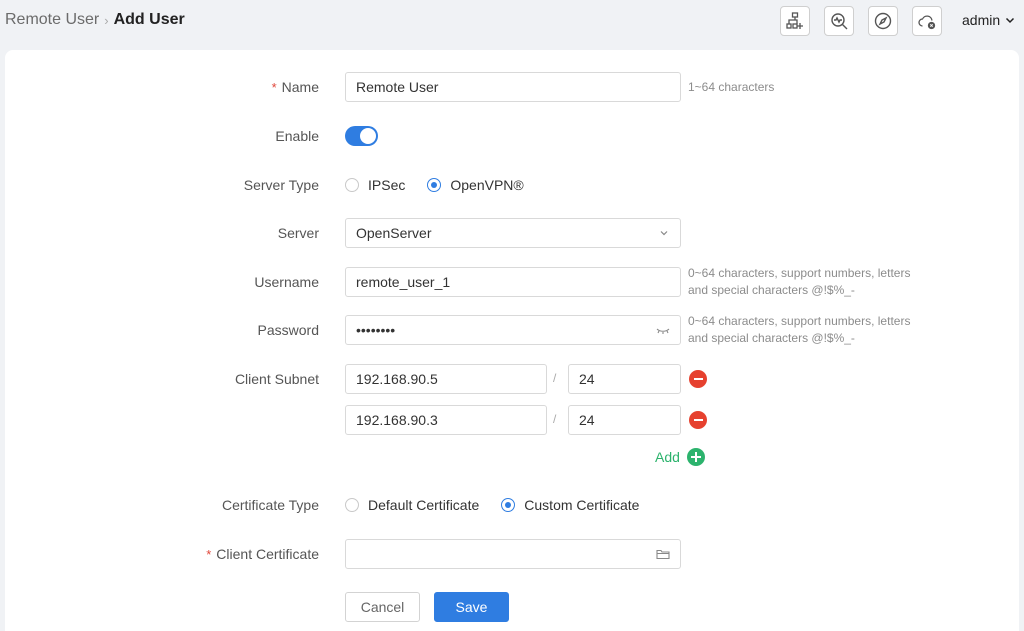  Describe the element at coordinates (412, 505) in the screenshot. I see `radio-default-certificate: Default Certificate` at that location.